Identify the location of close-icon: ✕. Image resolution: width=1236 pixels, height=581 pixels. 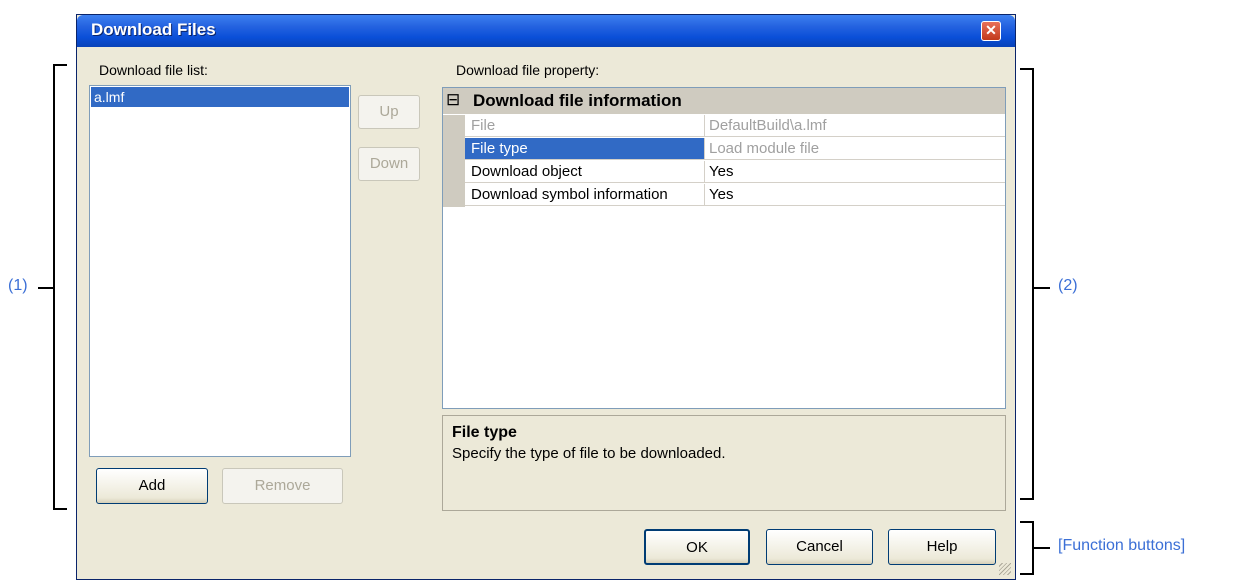
(991, 30).